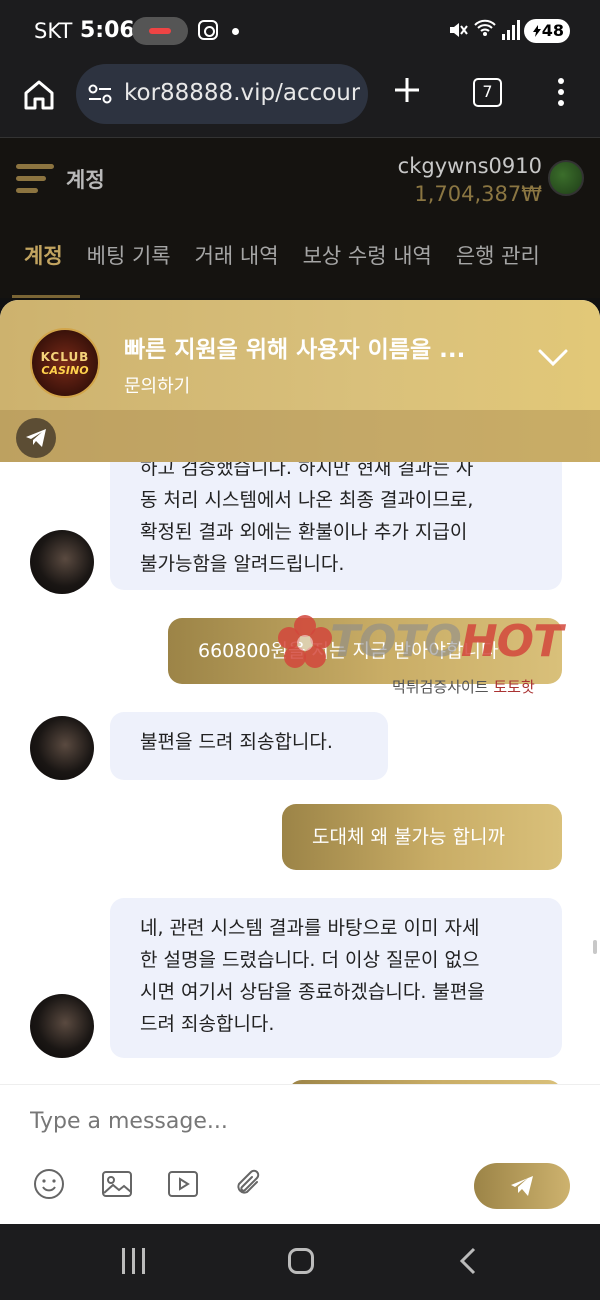 The width and height of the screenshot is (600, 1300). Describe the element at coordinates (367, 255) in the screenshot. I see `tab-rewards: 보상 수령 내역` at that location.